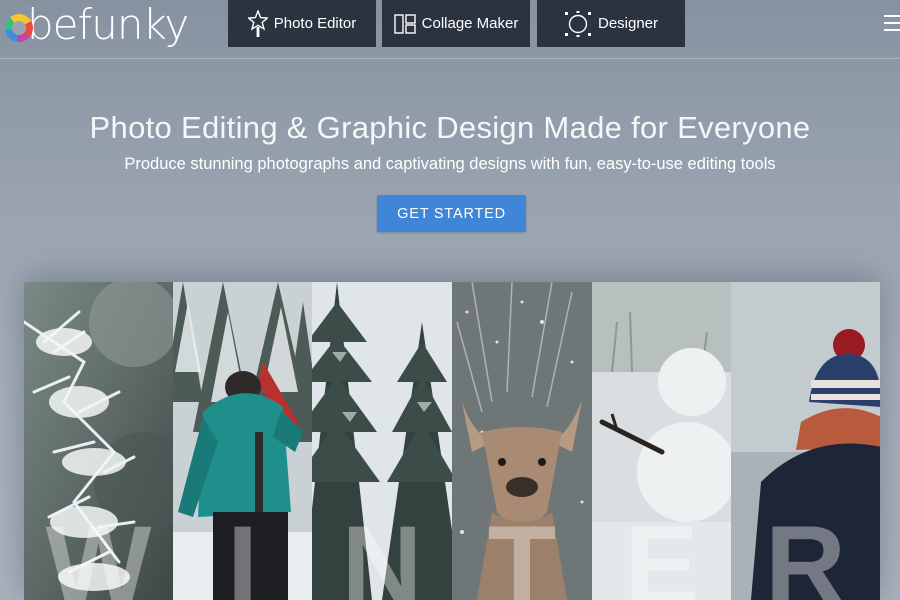  What do you see at coordinates (98, 441) in the screenshot?
I see `collage-panel-frost-branches: W` at bounding box center [98, 441].